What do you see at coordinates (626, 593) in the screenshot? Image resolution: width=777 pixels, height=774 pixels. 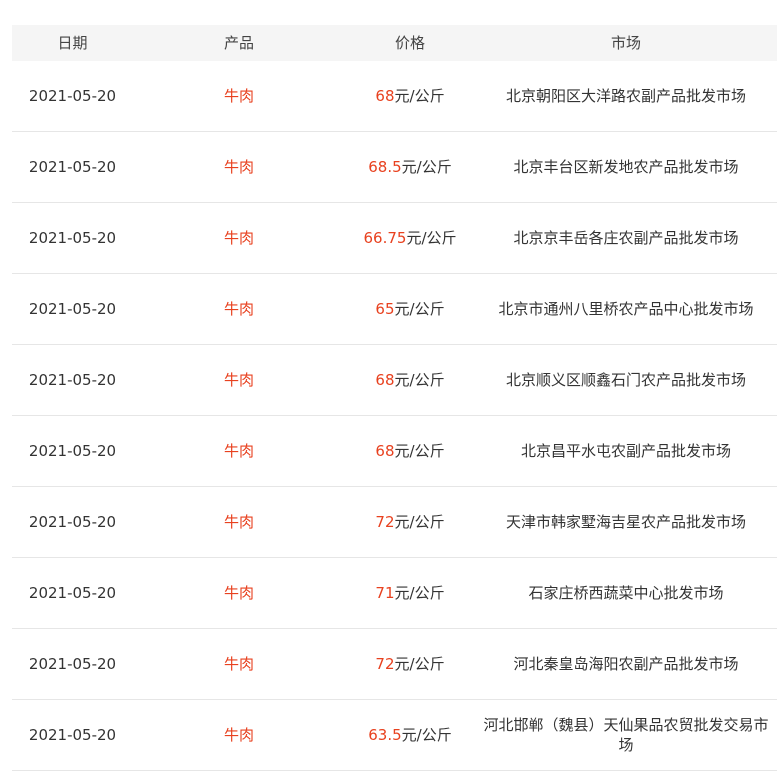 I see `market-link: 石家庄桥西蔬菜中心批发市场` at bounding box center [626, 593].